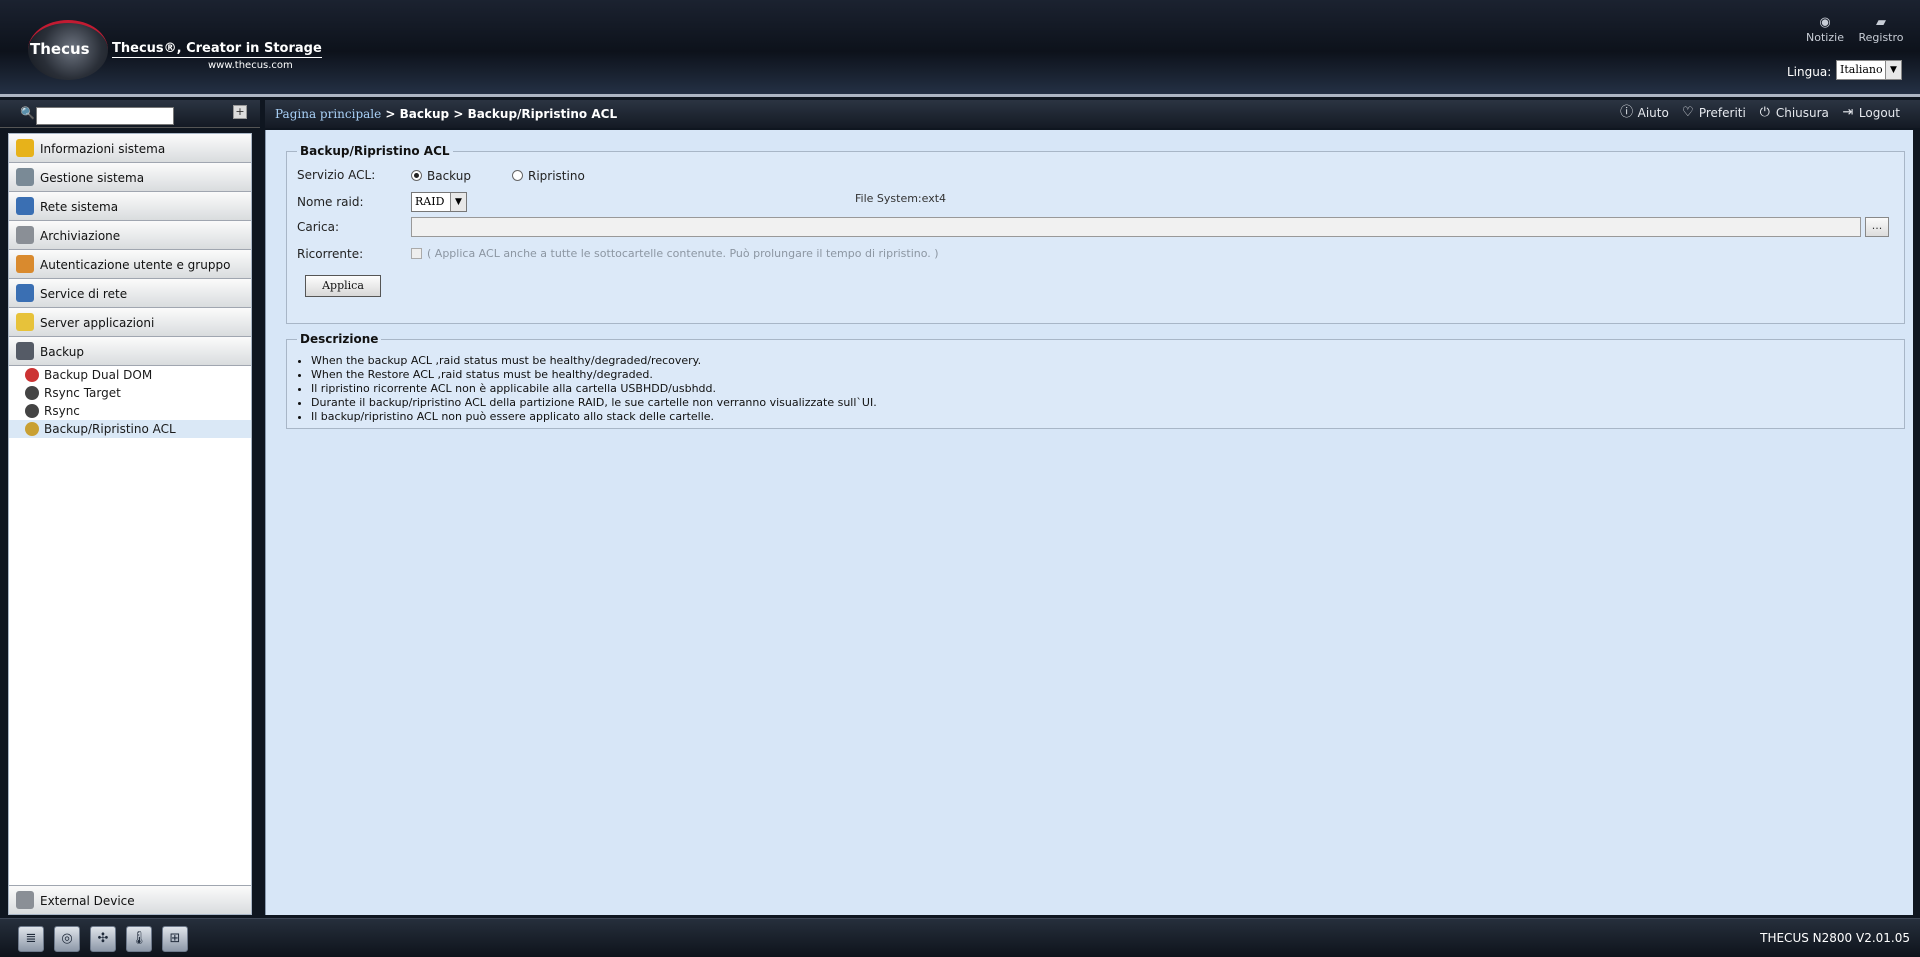  Describe the element at coordinates (32, 393) in the screenshot. I see `rsync-target-icon` at that location.